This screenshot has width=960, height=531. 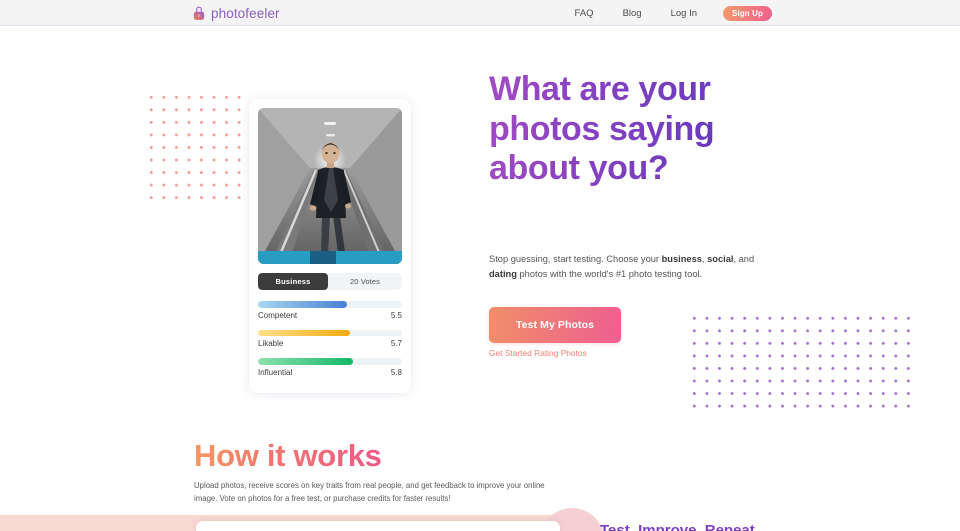 What do you see at coordinates (503, 274) in the screenshot?
I see `subtitle-bold-dating: dating` at bounding box center [503, 274].